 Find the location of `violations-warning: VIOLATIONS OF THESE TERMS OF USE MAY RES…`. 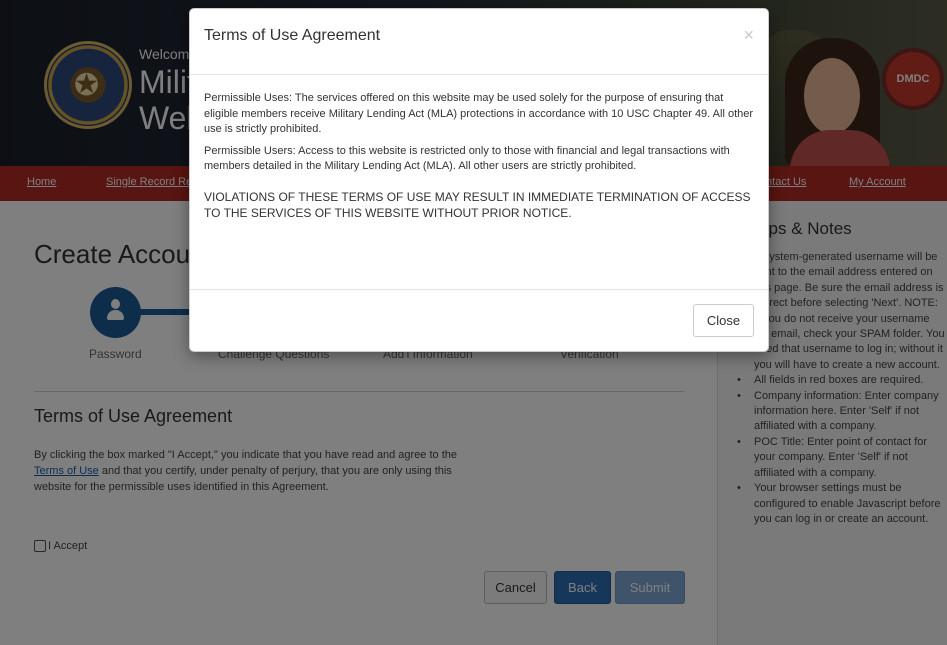

violations-warning: VIOLATIONS OF THESE TERMS OF USE MAY RES… is located at coordinates (477, 204).